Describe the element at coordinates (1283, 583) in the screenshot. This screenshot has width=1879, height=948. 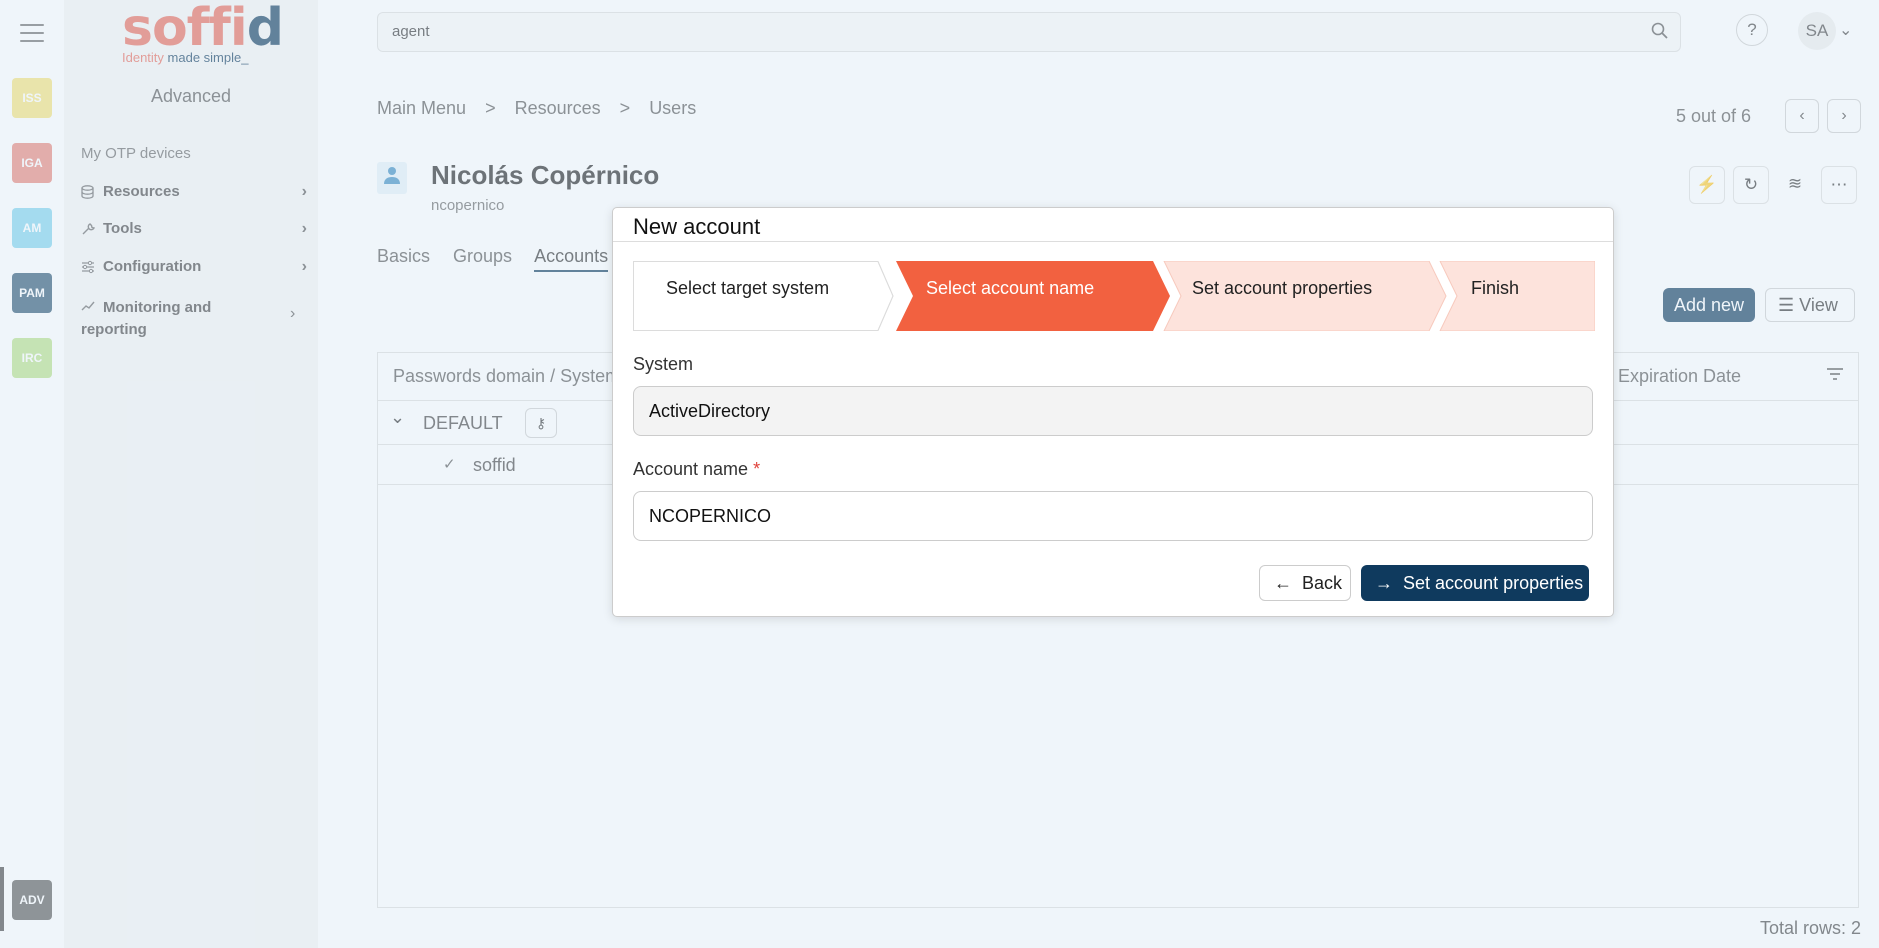
I see `arrow-left-icon: ←` at that location.